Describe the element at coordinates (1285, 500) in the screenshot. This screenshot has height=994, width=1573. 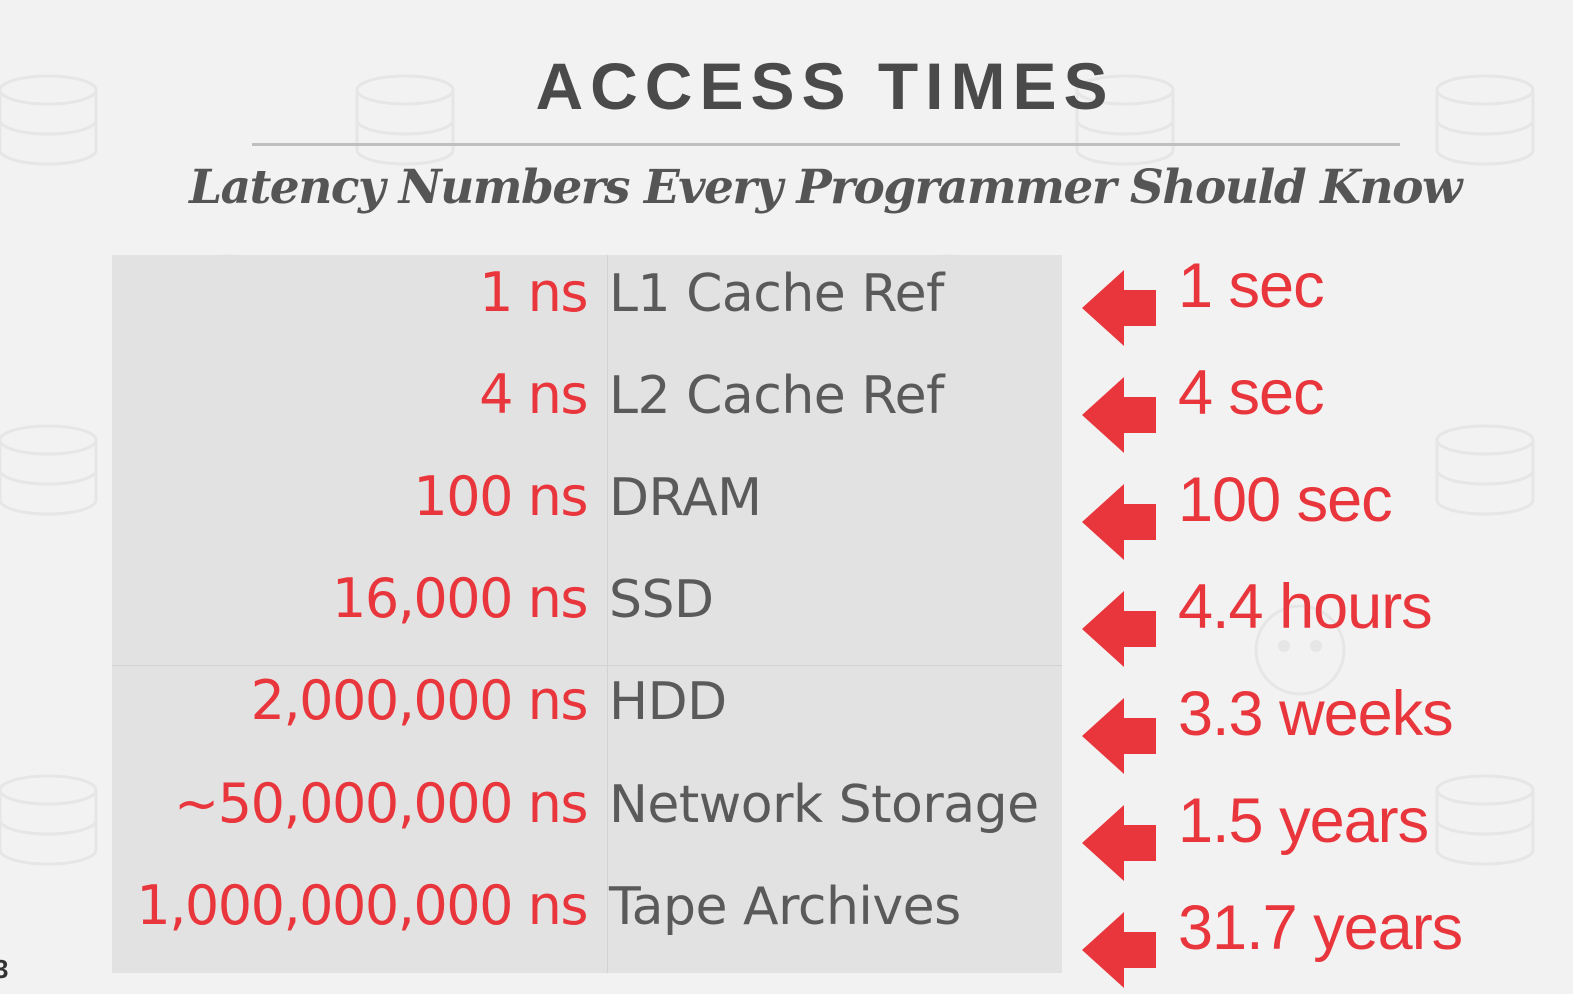
I see `human-scale-value: 100 sec` at that location.